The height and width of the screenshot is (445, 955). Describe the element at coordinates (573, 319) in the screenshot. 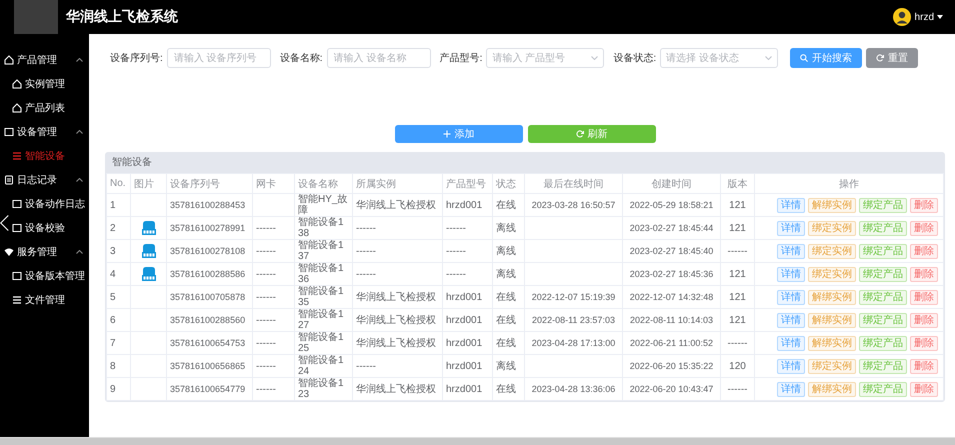

I see `table-cell: 2022-08-11 23:57:03` at that location.